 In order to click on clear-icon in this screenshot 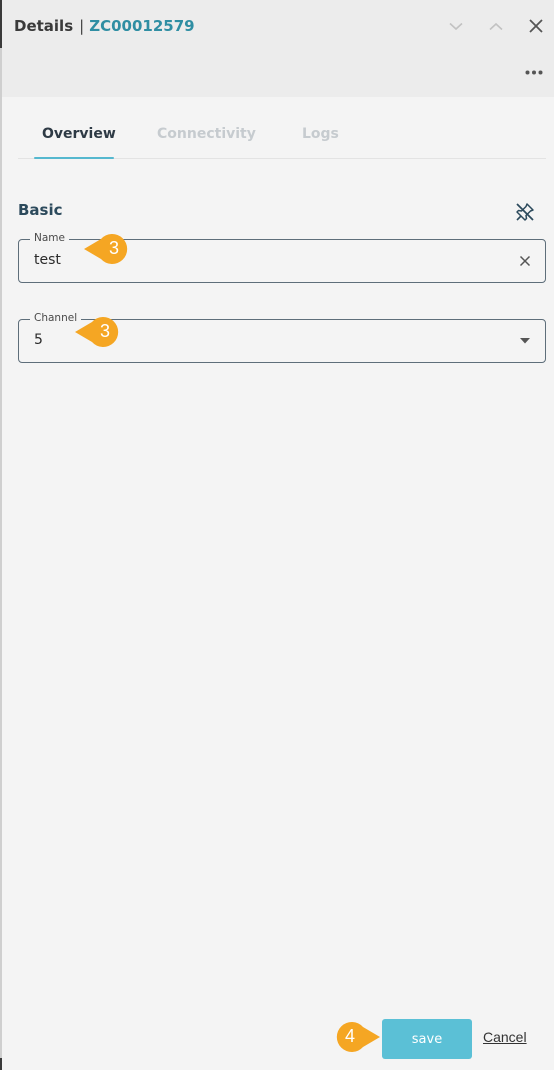, I will do `click(525, 261)`.